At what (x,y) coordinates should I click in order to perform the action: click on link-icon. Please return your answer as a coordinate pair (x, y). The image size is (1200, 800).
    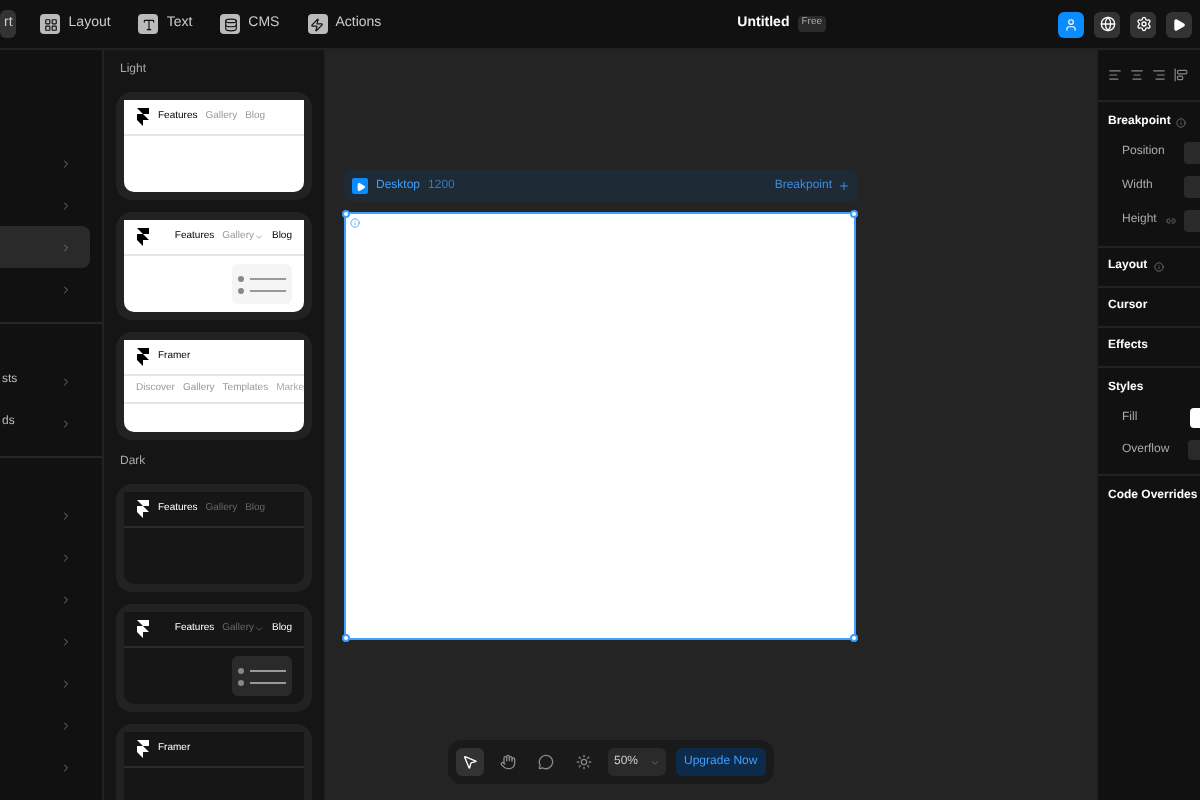
    Looking at the image, I should click on (1170, 221).